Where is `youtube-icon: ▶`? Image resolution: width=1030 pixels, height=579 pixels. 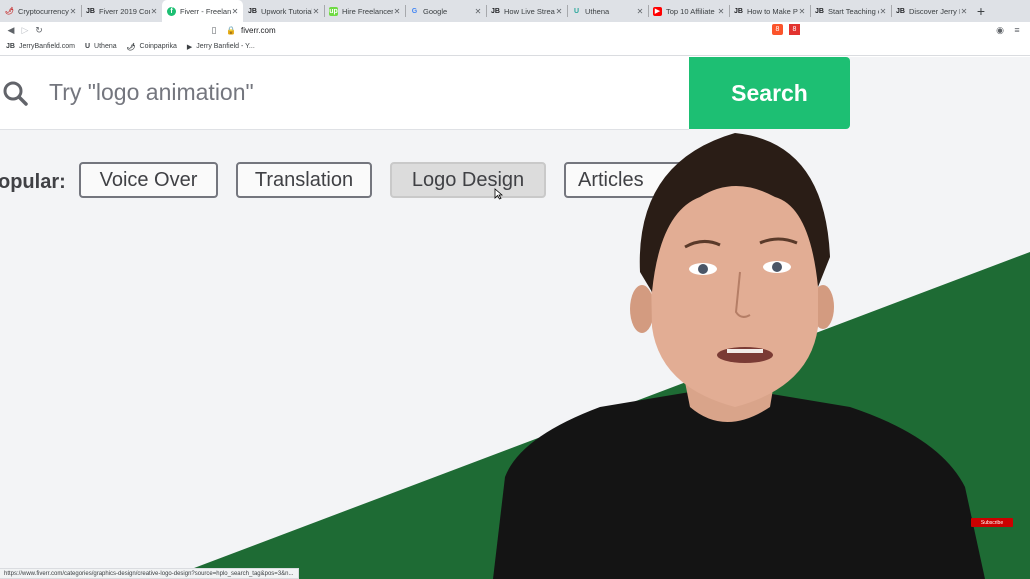 youtube-icon: ▶ is located at coordinates (657, 11).